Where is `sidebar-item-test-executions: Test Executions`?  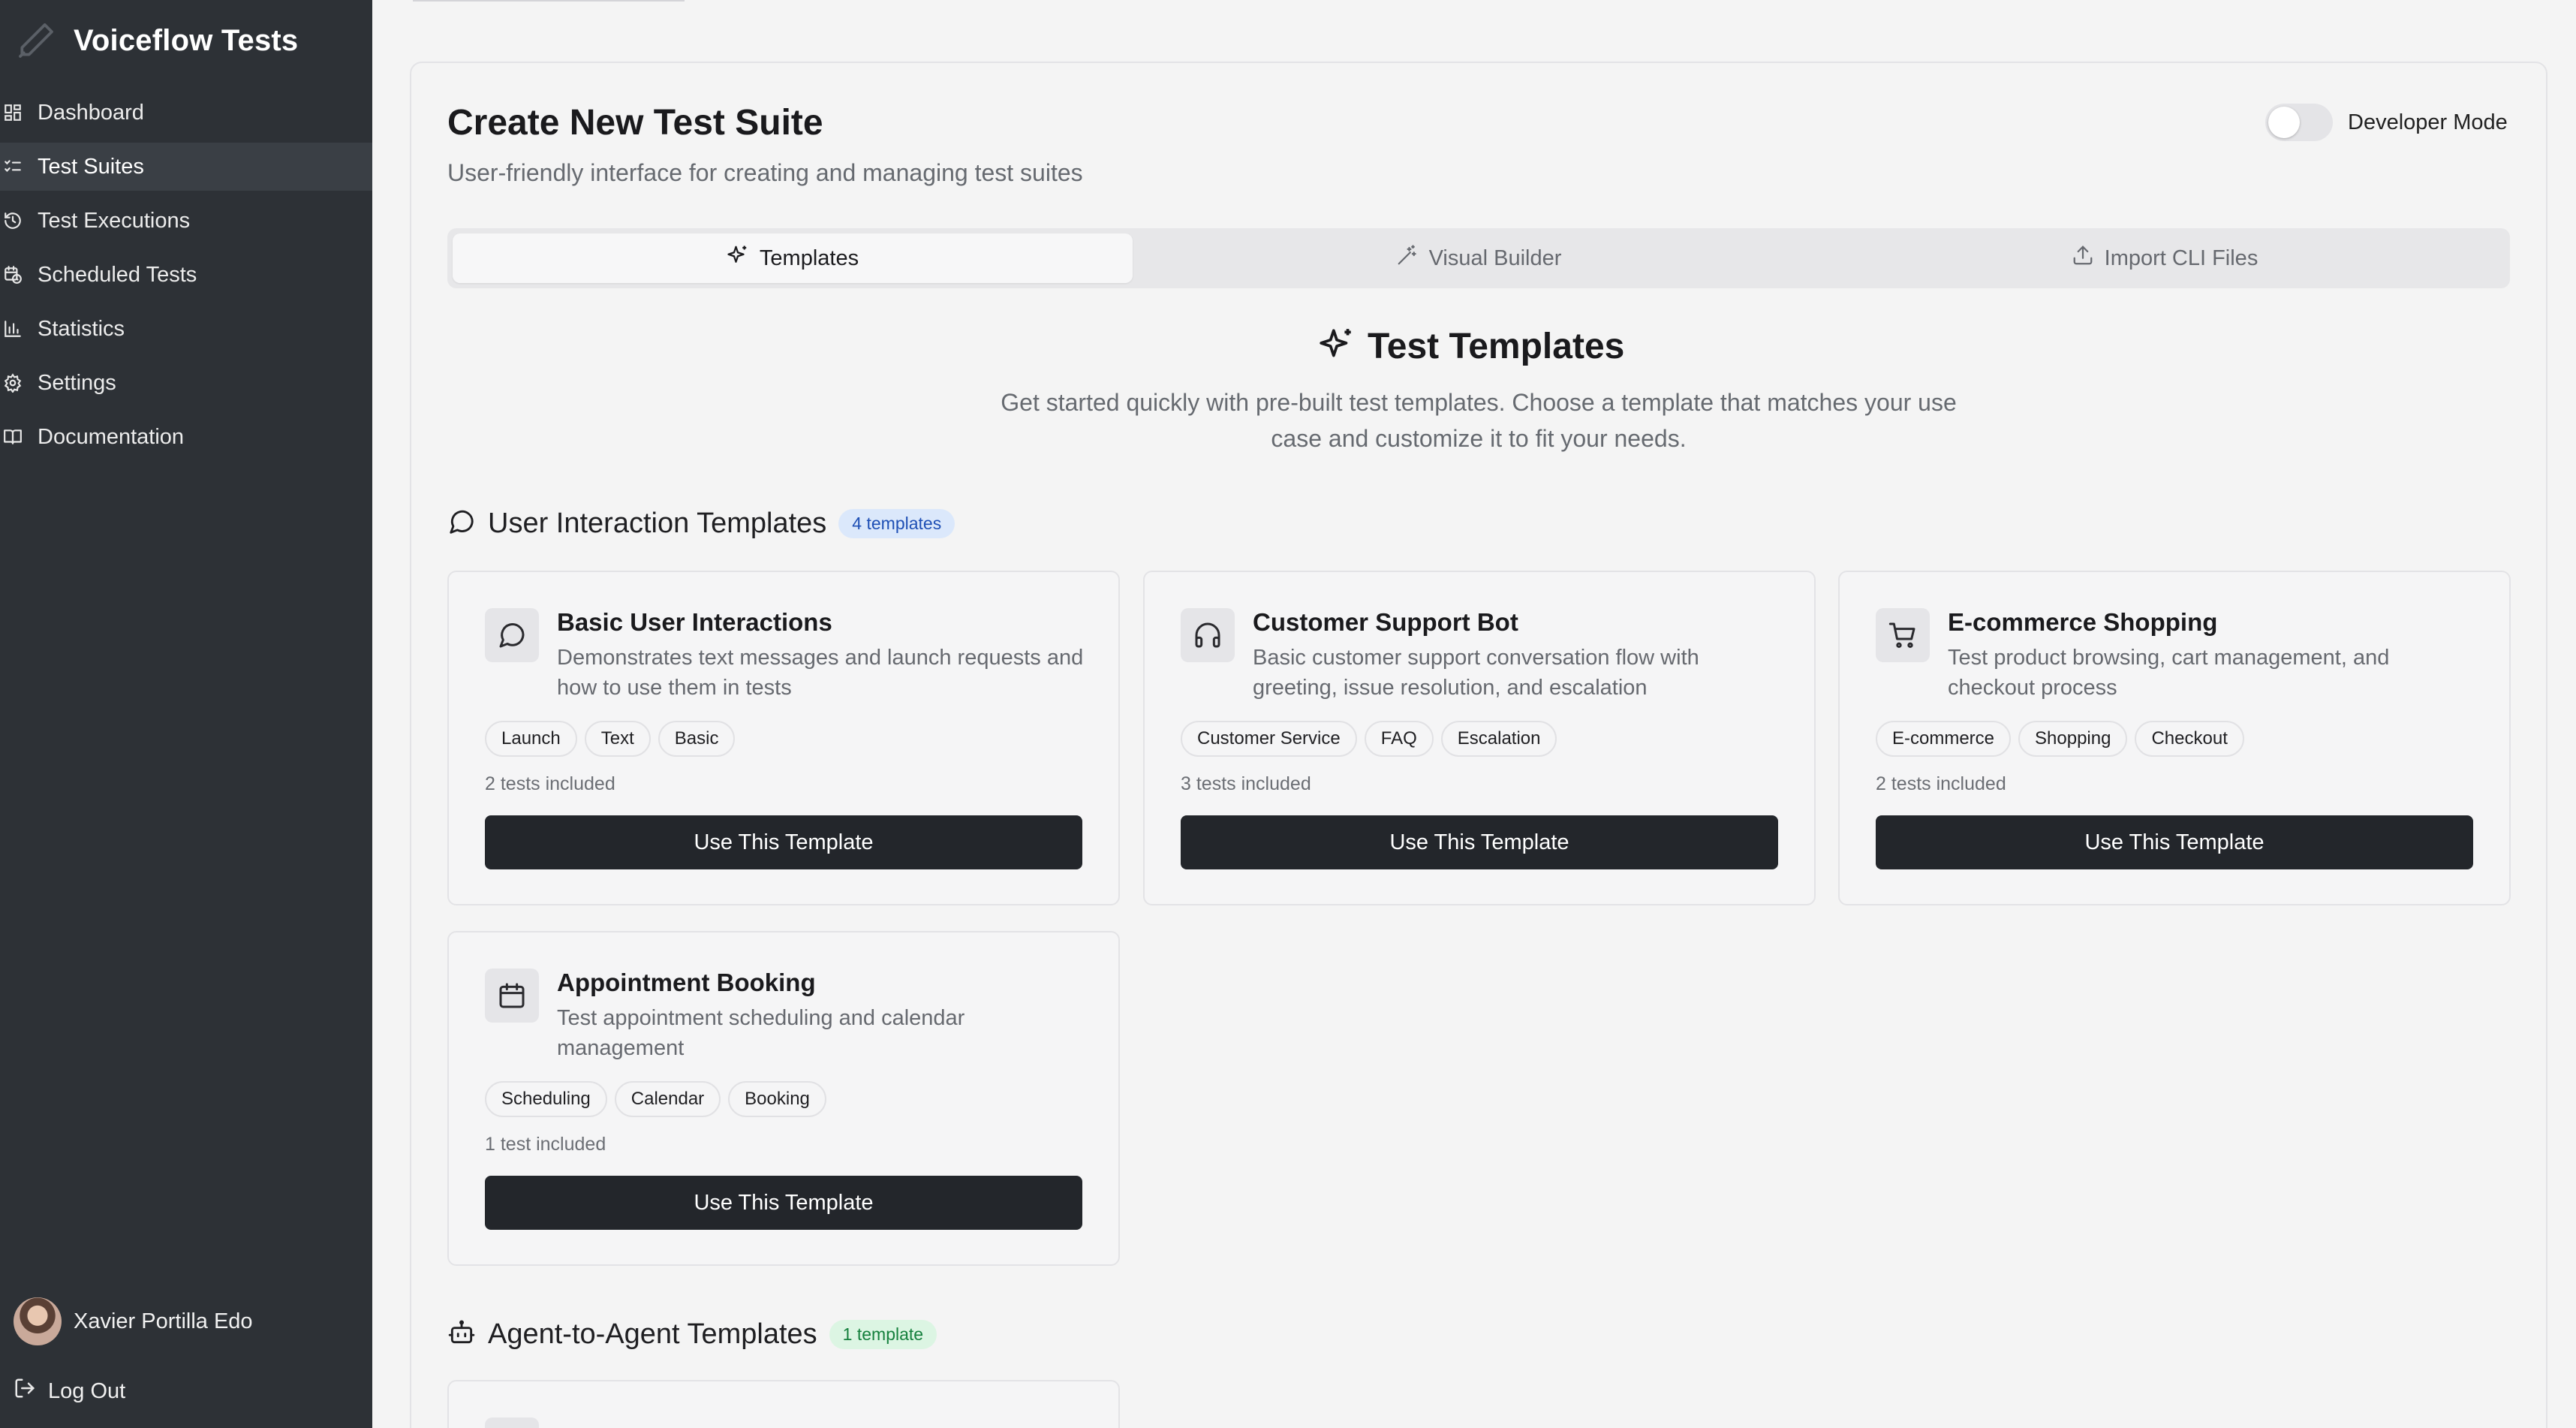 sidebar-item-test-executions: Test Executions is located at coordinates (186, 221).